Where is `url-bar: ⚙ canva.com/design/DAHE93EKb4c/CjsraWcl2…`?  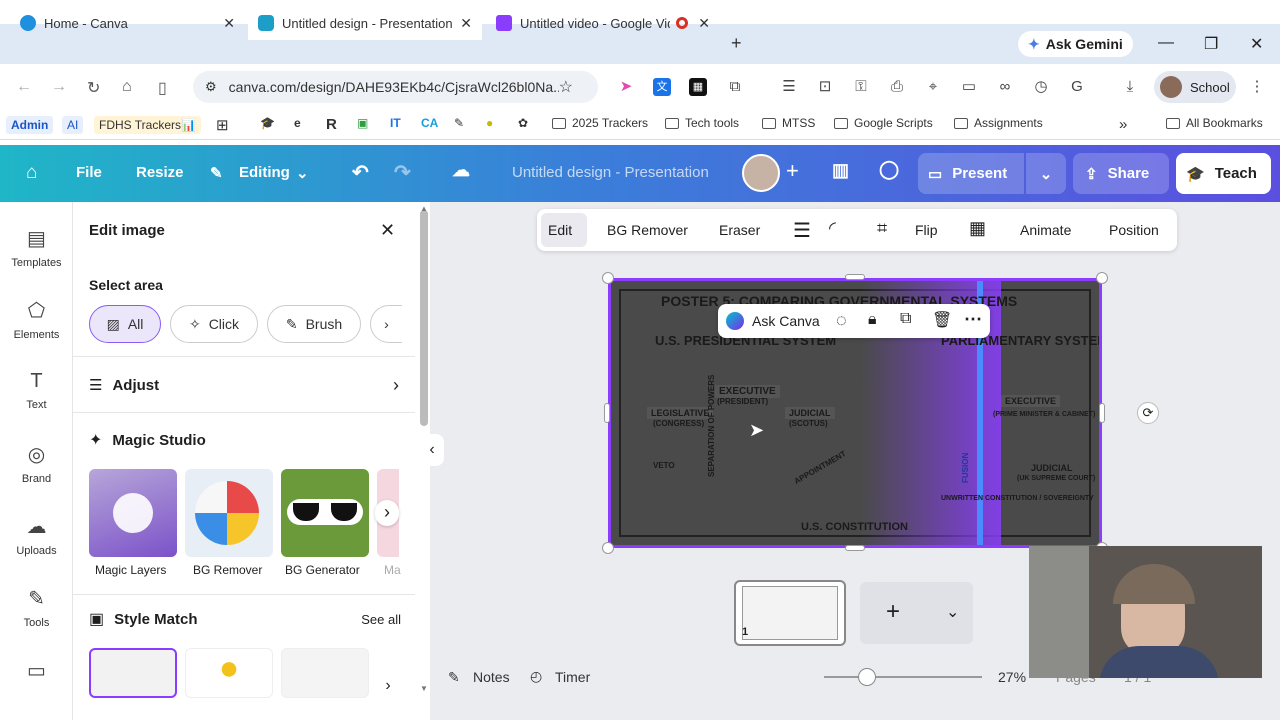 url-bar: ⚙ canva.com/design/DAHE93EKb4c/CjsraWcl2… is located at coordinates (395, 87).